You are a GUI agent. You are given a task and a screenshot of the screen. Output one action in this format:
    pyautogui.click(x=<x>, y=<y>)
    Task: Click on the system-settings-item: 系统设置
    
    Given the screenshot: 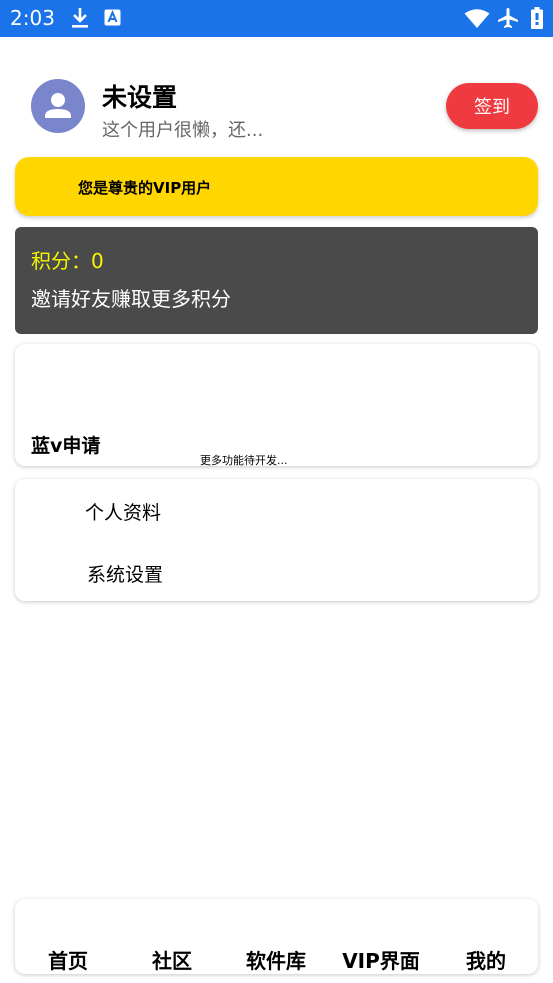 What is the action you would take?
    pyautogui.click(x=125, y=573)
    